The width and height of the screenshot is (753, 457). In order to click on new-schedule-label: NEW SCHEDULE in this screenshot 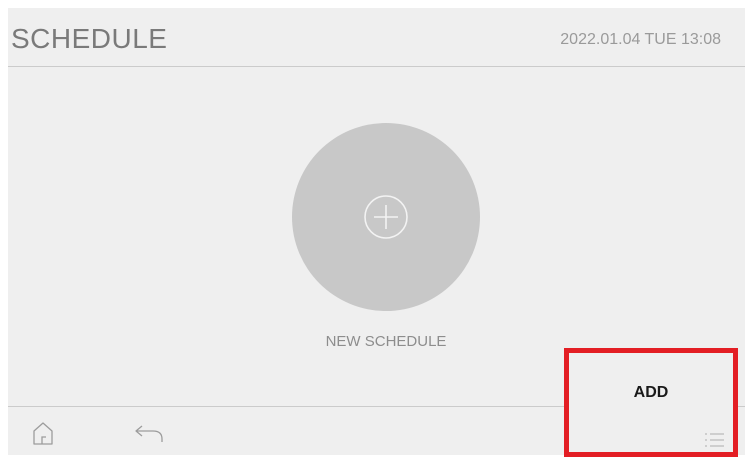, I will do `click(386, 341)`.